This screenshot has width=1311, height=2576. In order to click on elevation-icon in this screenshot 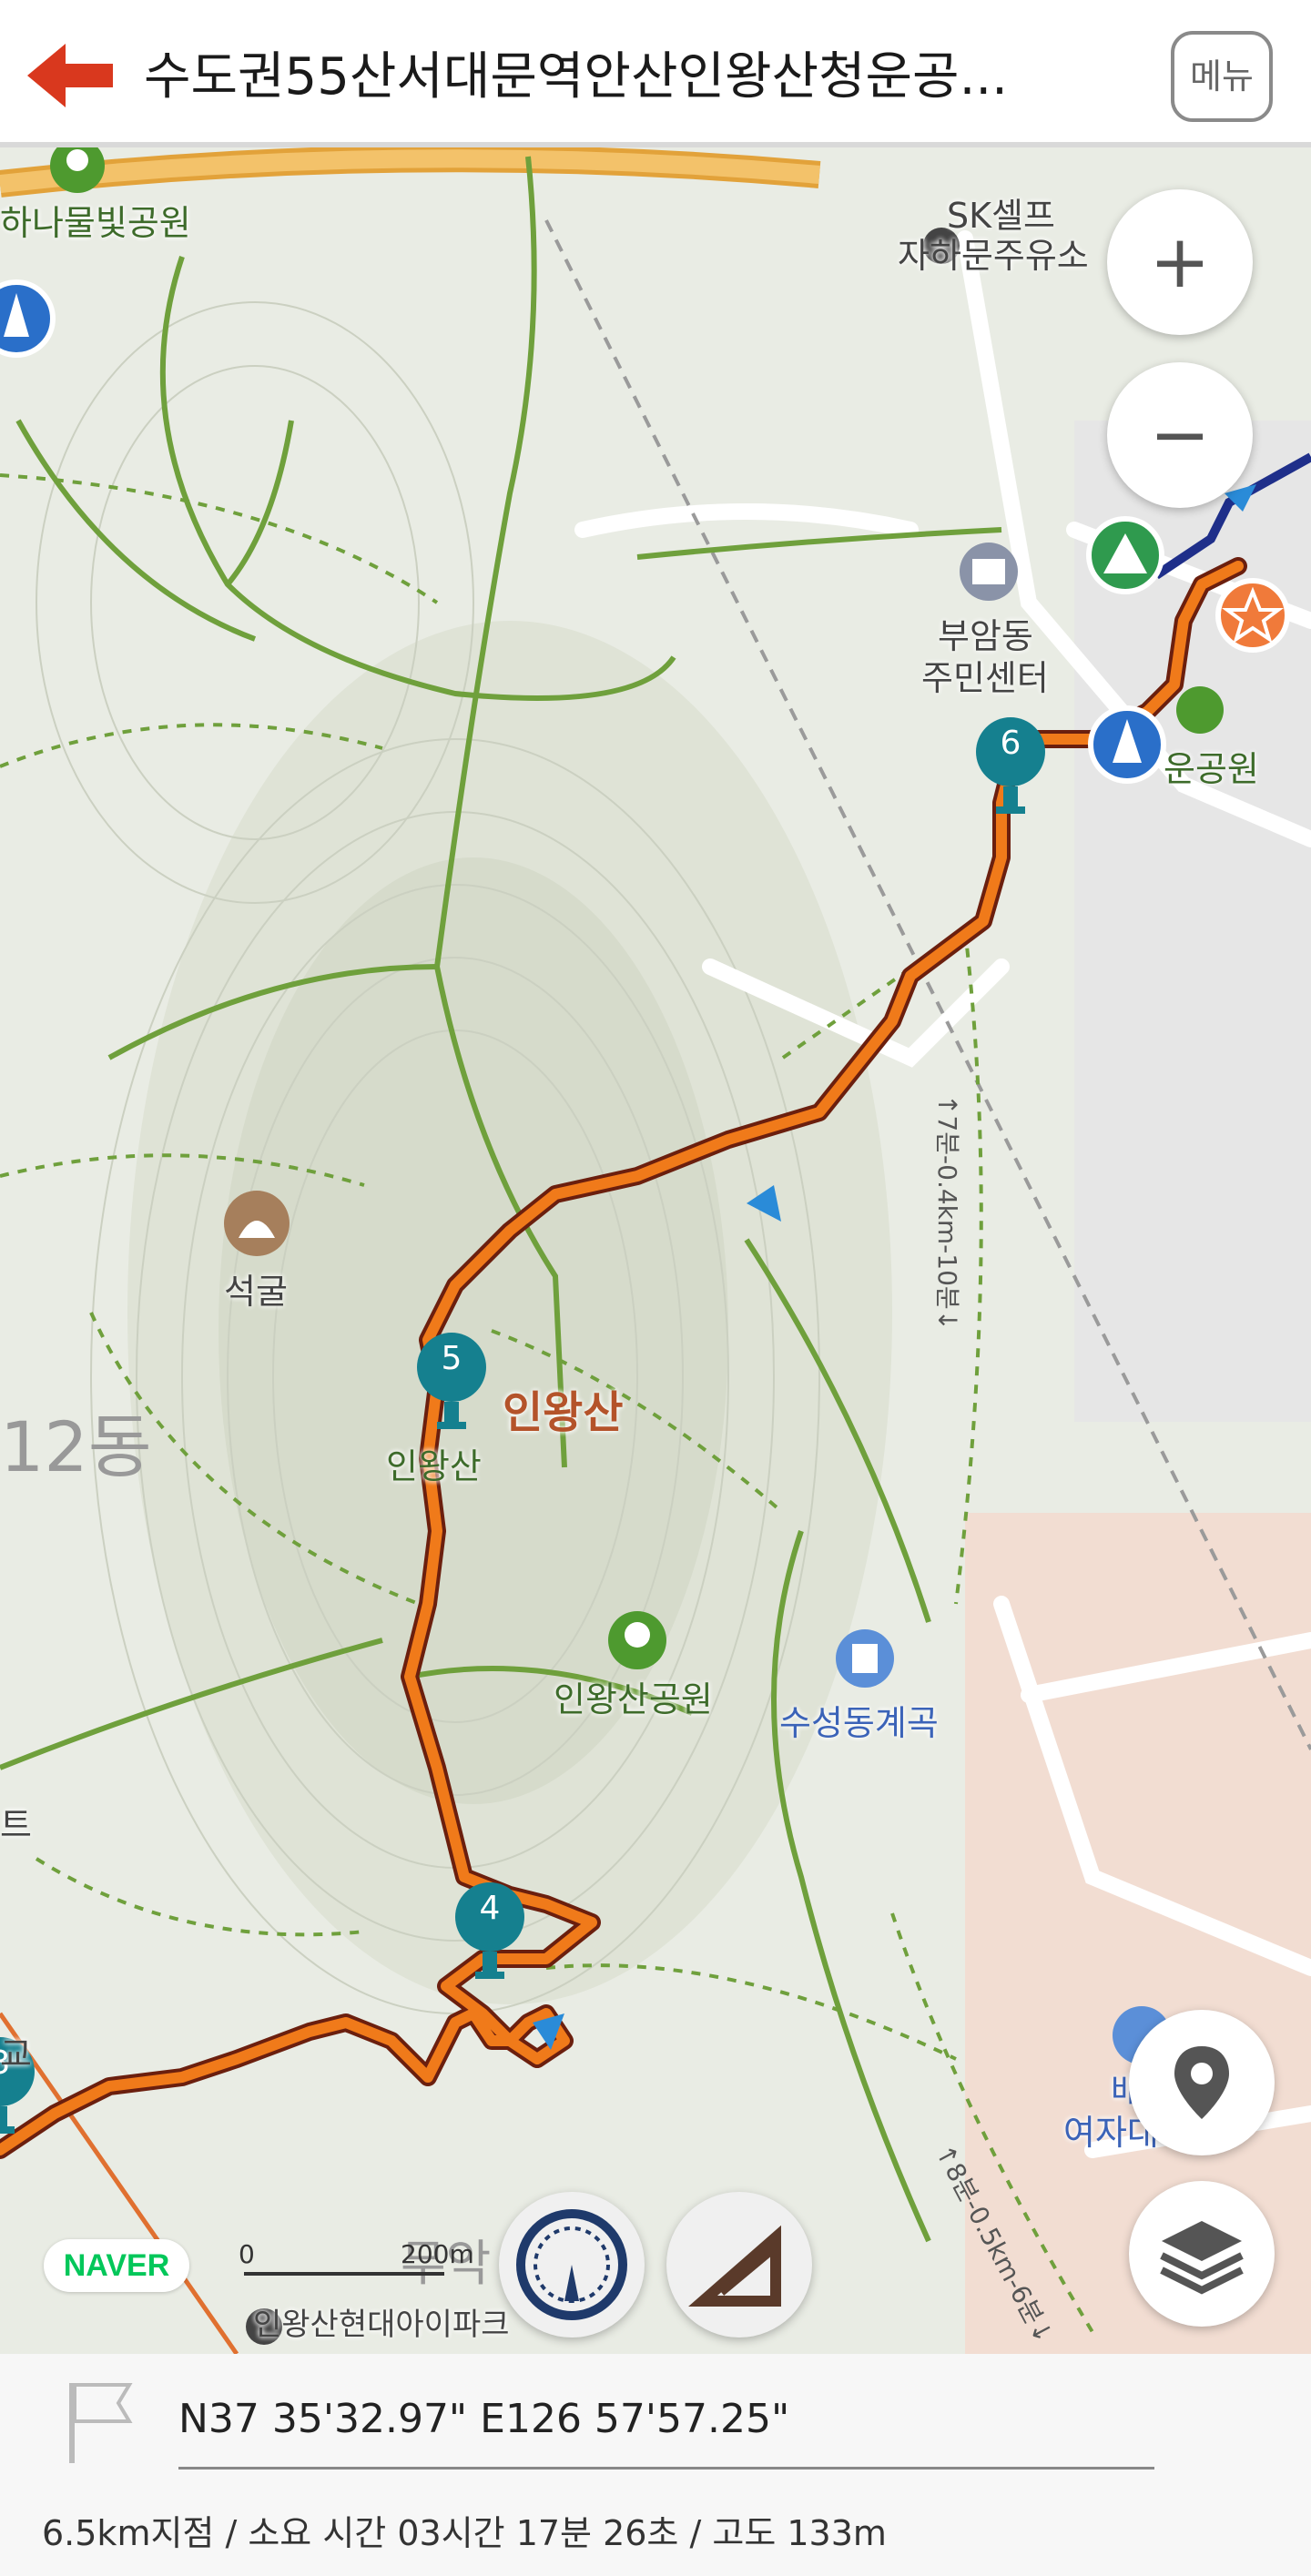, I will do `click(734, 2266)`.